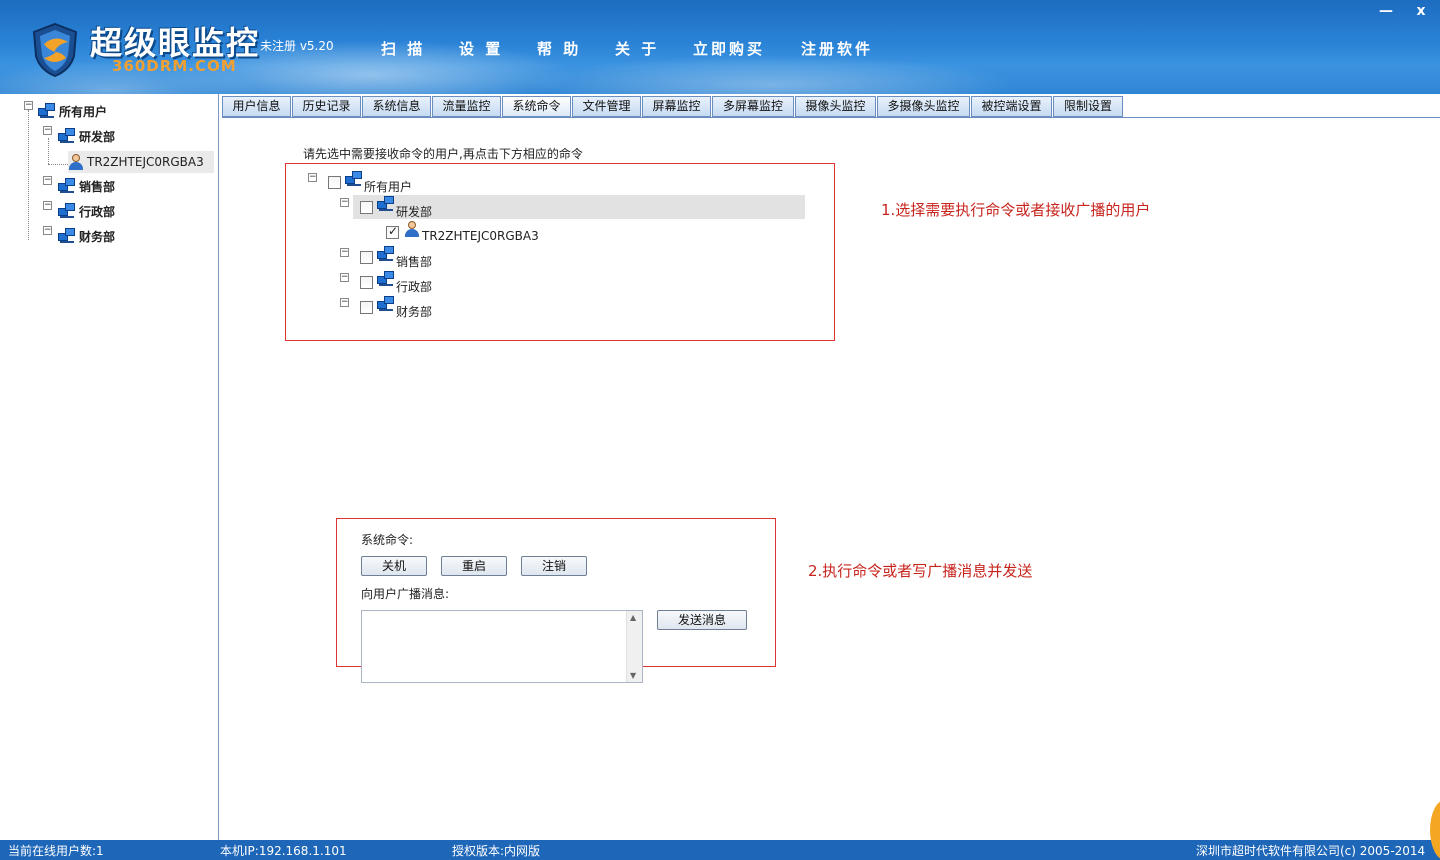  What do you see at coordinates (403, 48) in the screenshot?
I see `menu-scan: 扫 描` at bounding box center [403, 48].